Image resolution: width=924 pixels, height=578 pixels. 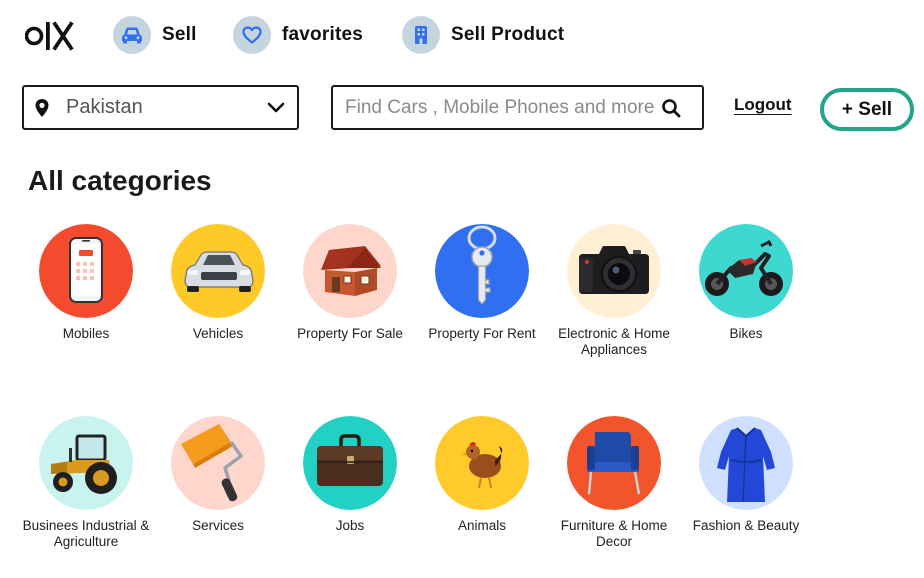 I want to click on dress-icon, so click(x=746, y=463).